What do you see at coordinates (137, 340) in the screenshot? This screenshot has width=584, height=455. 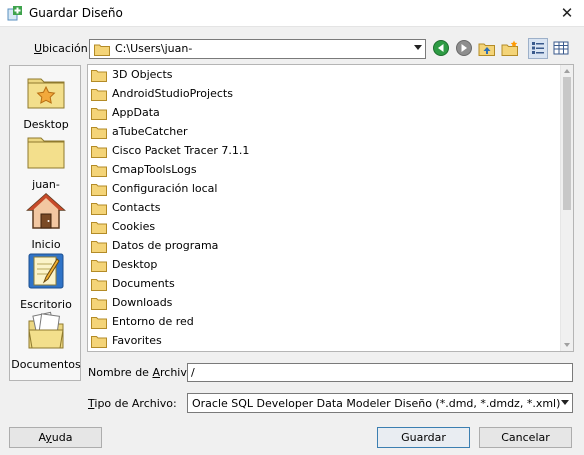 I see `file-name: Favorites` at bounding box center [137, 340].